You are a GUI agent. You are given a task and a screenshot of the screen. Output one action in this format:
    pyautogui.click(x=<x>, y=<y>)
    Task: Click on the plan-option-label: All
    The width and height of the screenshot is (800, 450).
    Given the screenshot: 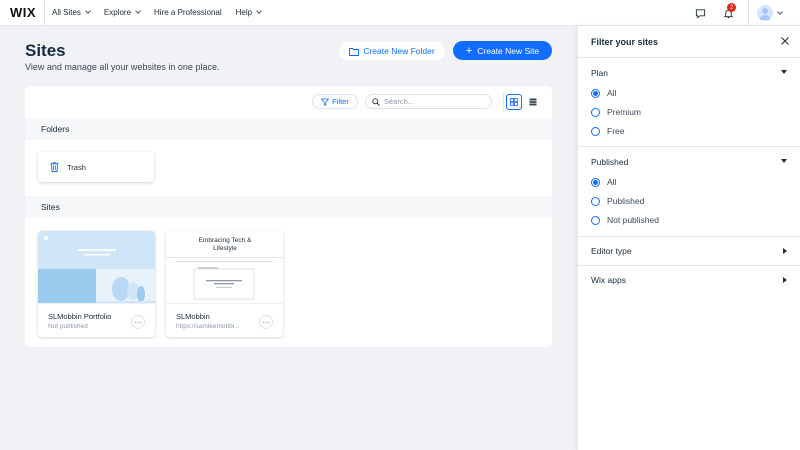 What is the action you would take?
    pyautogui.click(x=612, y=93)
    